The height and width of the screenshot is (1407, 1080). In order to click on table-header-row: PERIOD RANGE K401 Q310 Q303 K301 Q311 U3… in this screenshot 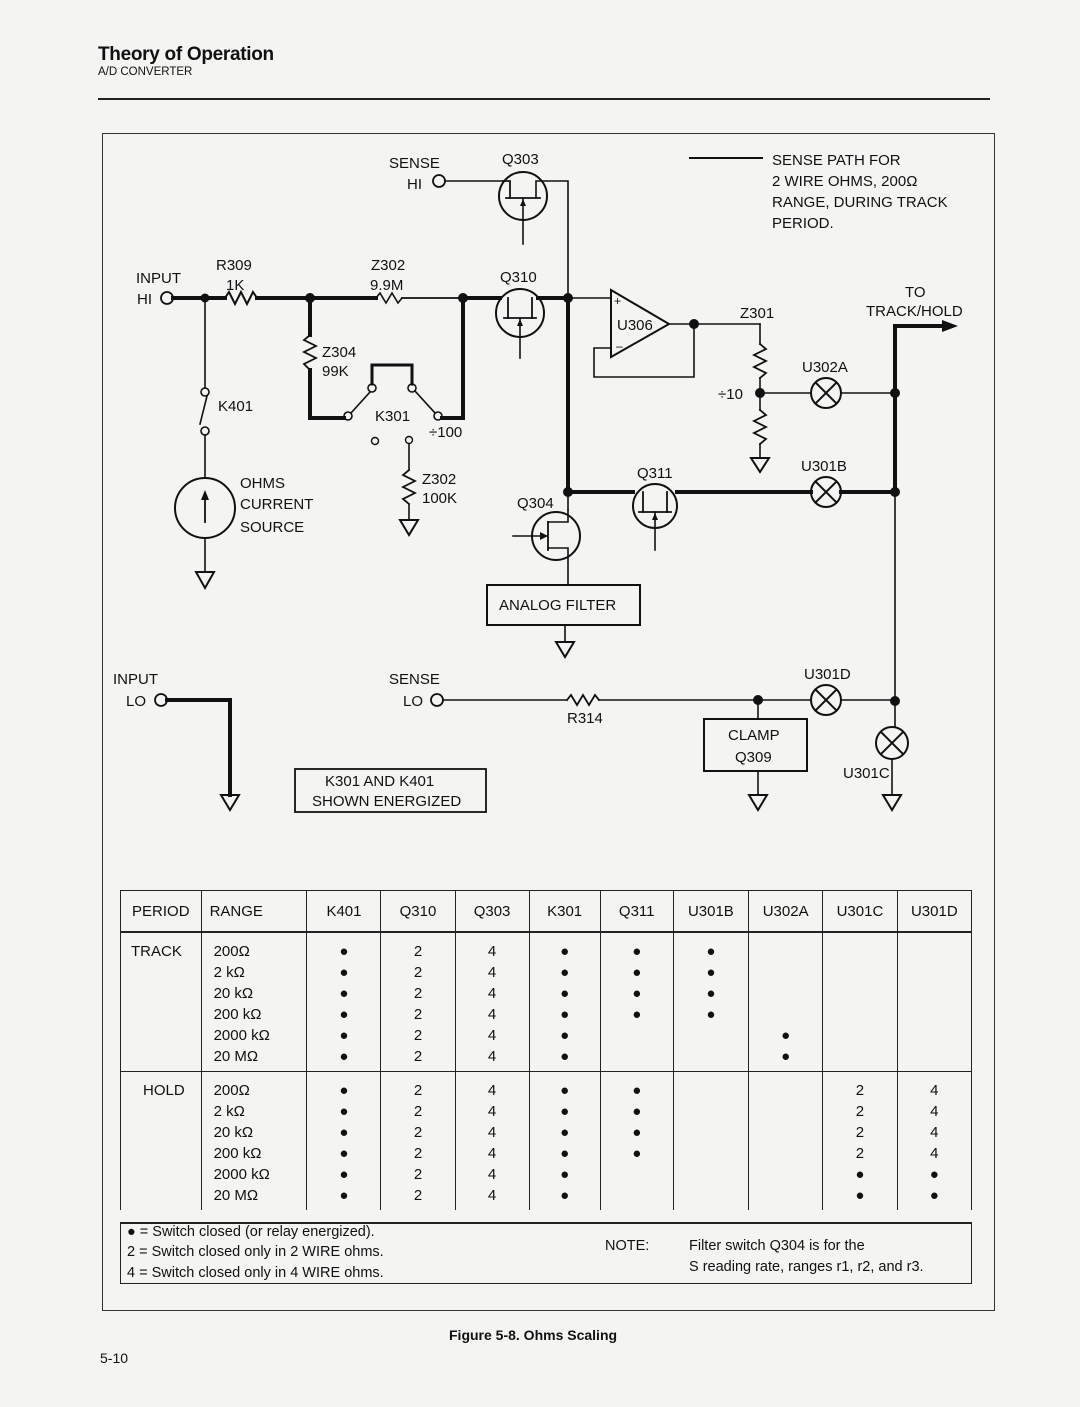, I will do `click(546, 911)`.